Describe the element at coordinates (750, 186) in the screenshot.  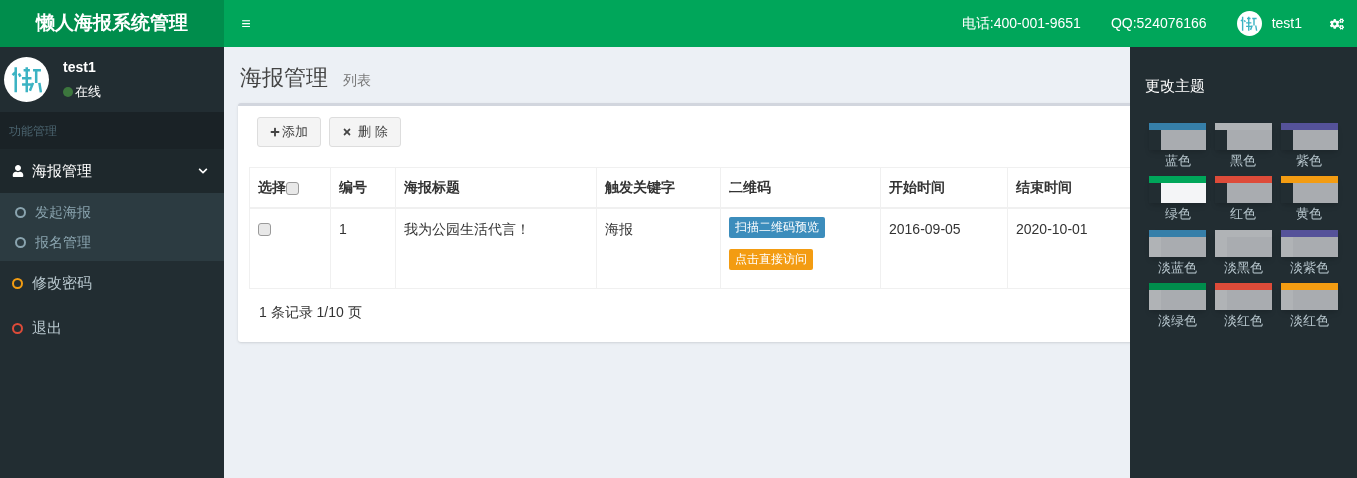
I see `column-header: 二维码` at that location.